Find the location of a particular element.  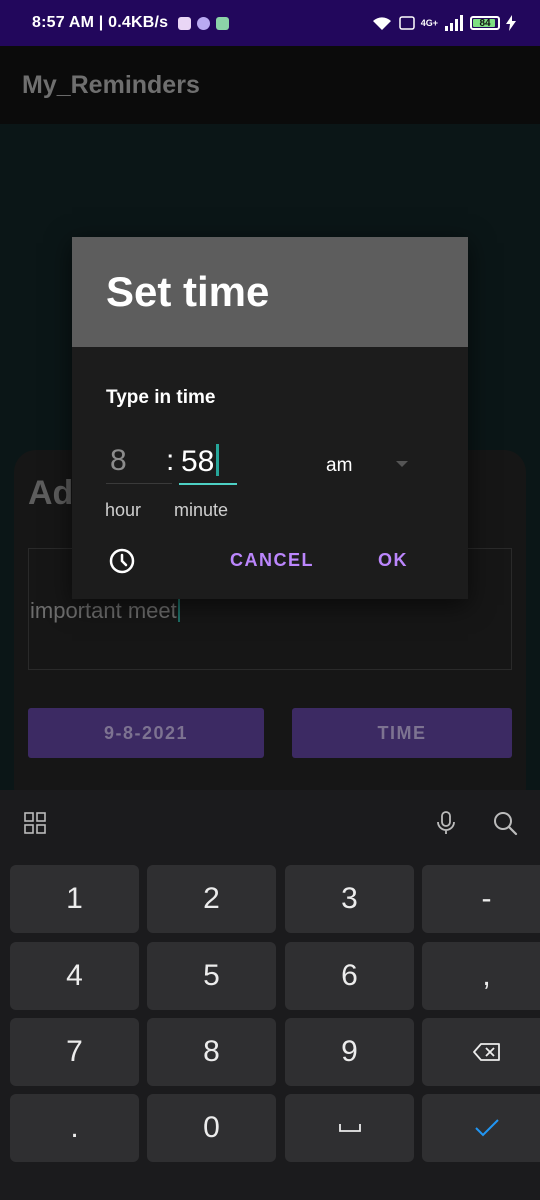

search-icon is located at coordinates (505, 823).